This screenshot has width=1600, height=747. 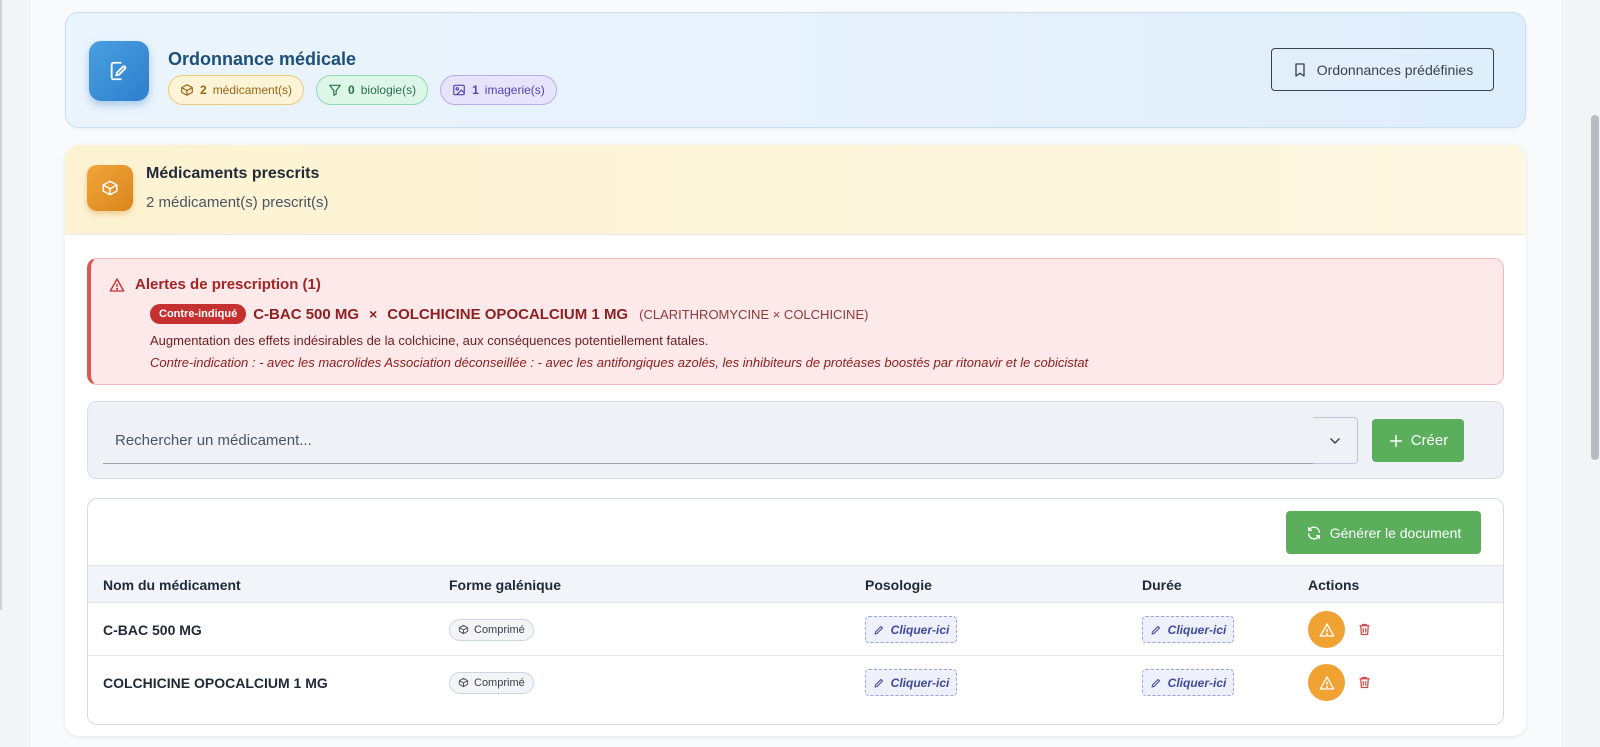 I want to click on predefined-prescriptions-button: Ordonnances prédéfinies, so click(x=1382, y=69).